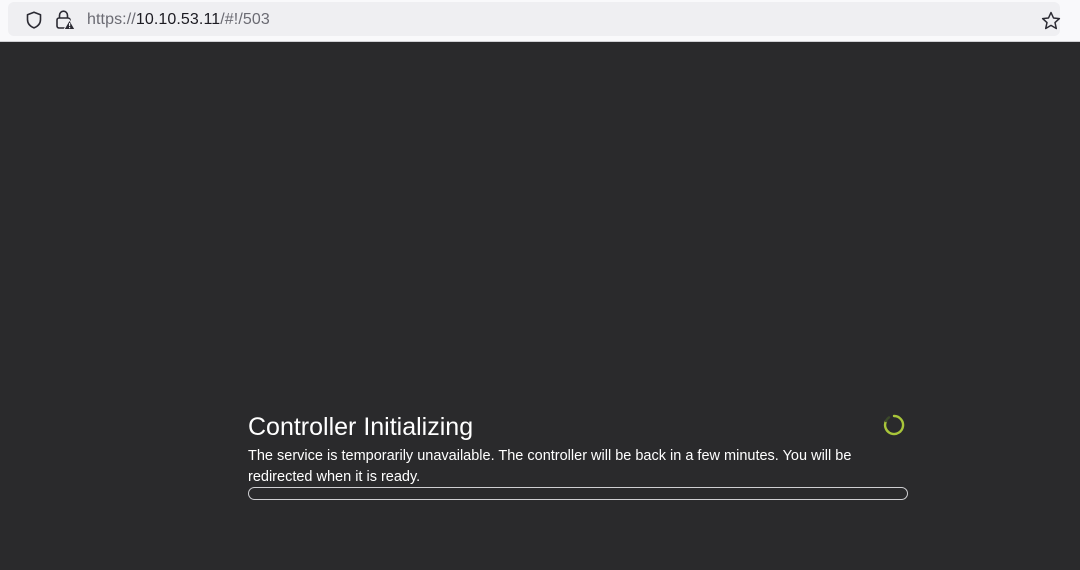 Image resolution: width=1080 pixels, height=570 pixels. I want to click on lock-warning-icon, so click(65, 20).